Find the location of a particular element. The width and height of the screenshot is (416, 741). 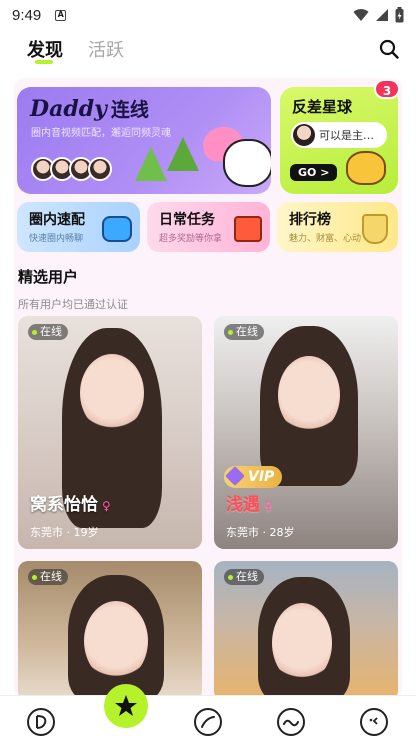

user-card: 在线 VIP 浅遇 ♀ 东莞市 · 28岁 is located at coordinates (306, 432).